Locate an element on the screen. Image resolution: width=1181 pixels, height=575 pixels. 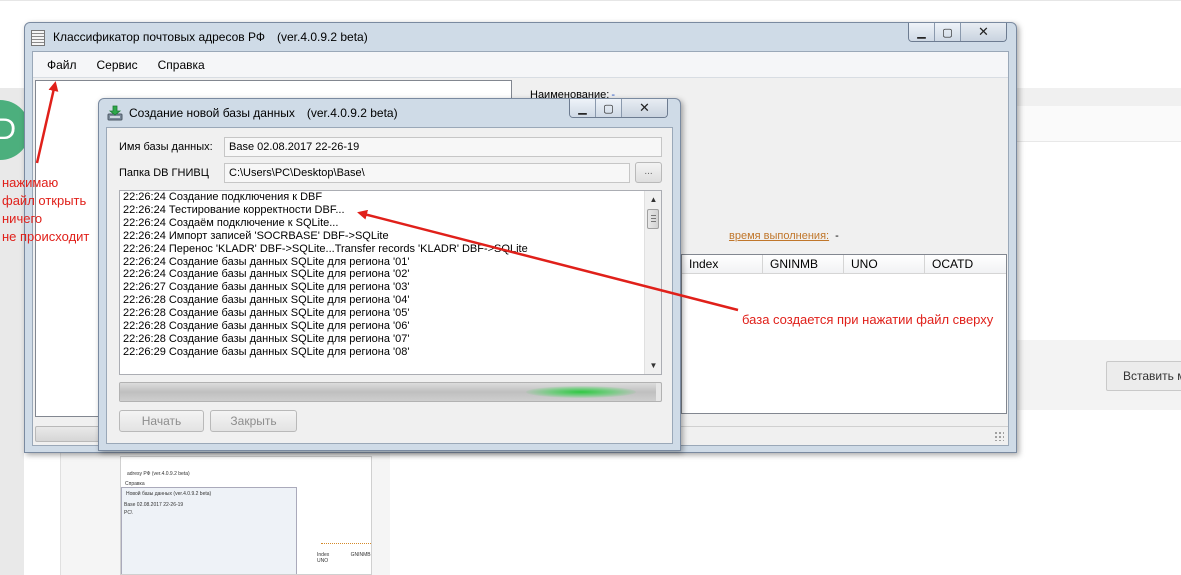
scroll-thumb is located at coordinates (653, 219).